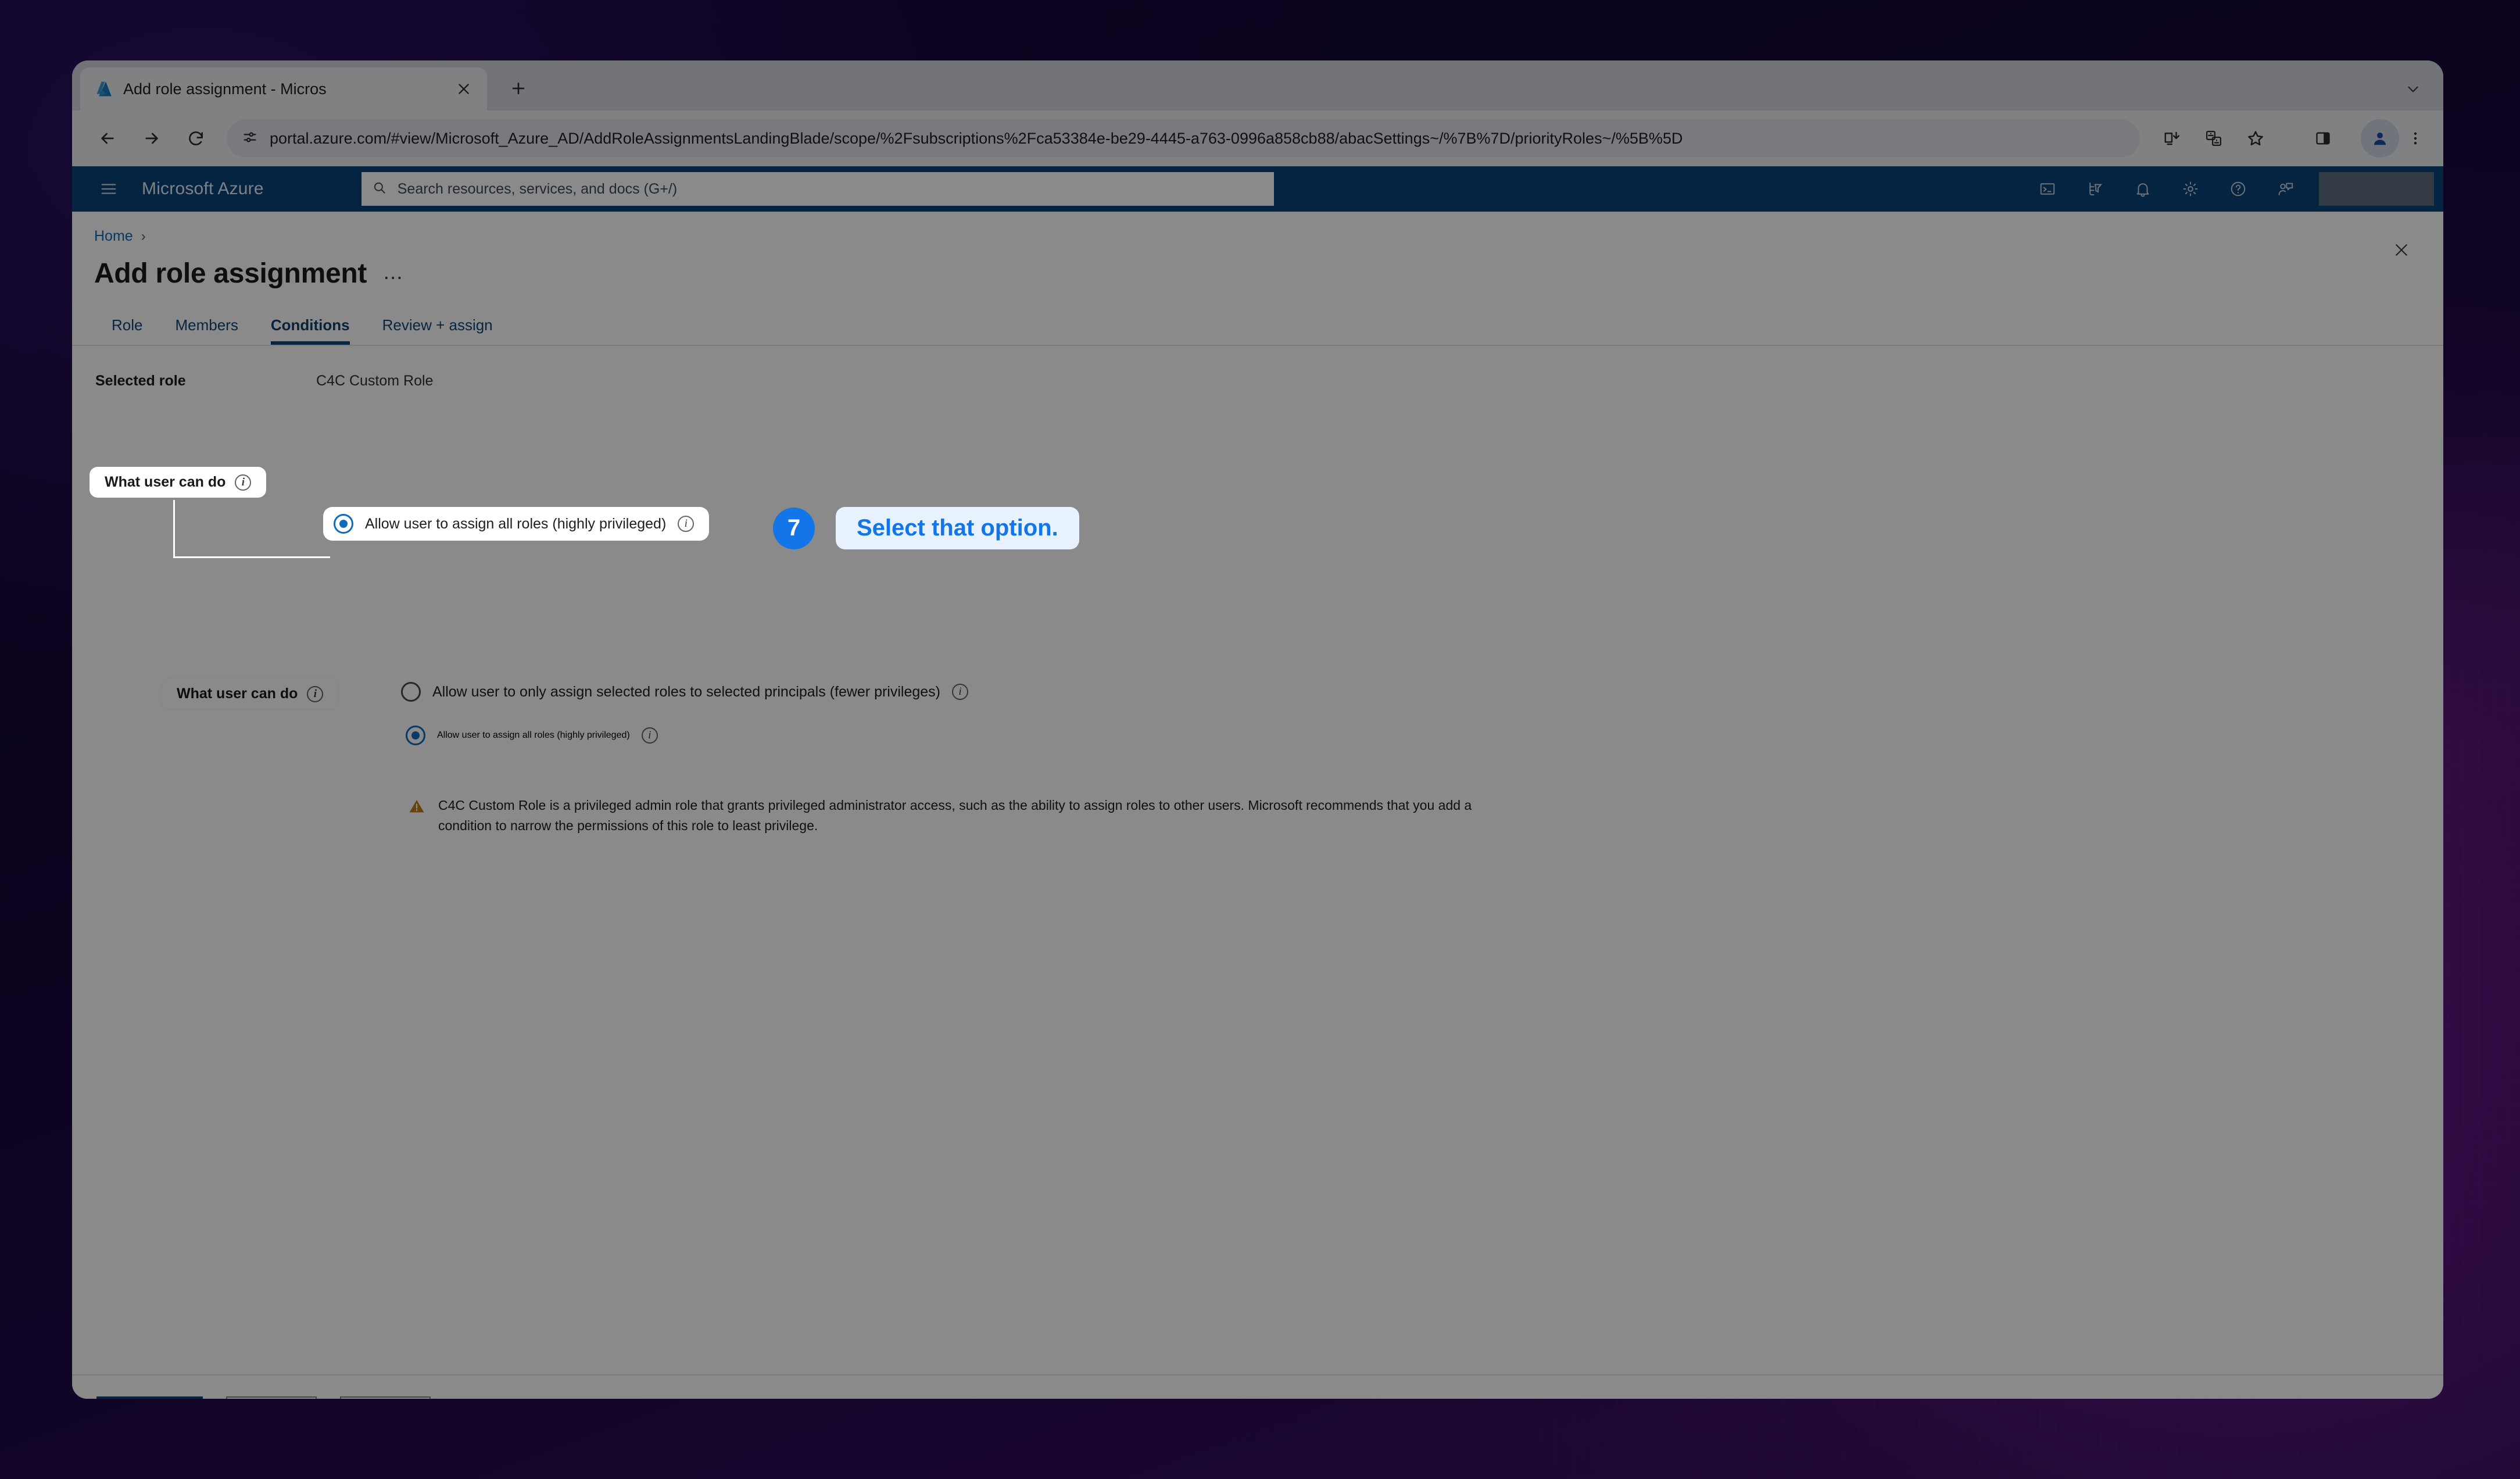  Describe the element at coordinates (2401, 250) in the screenshot. I see `close-blade-icon` at that location.